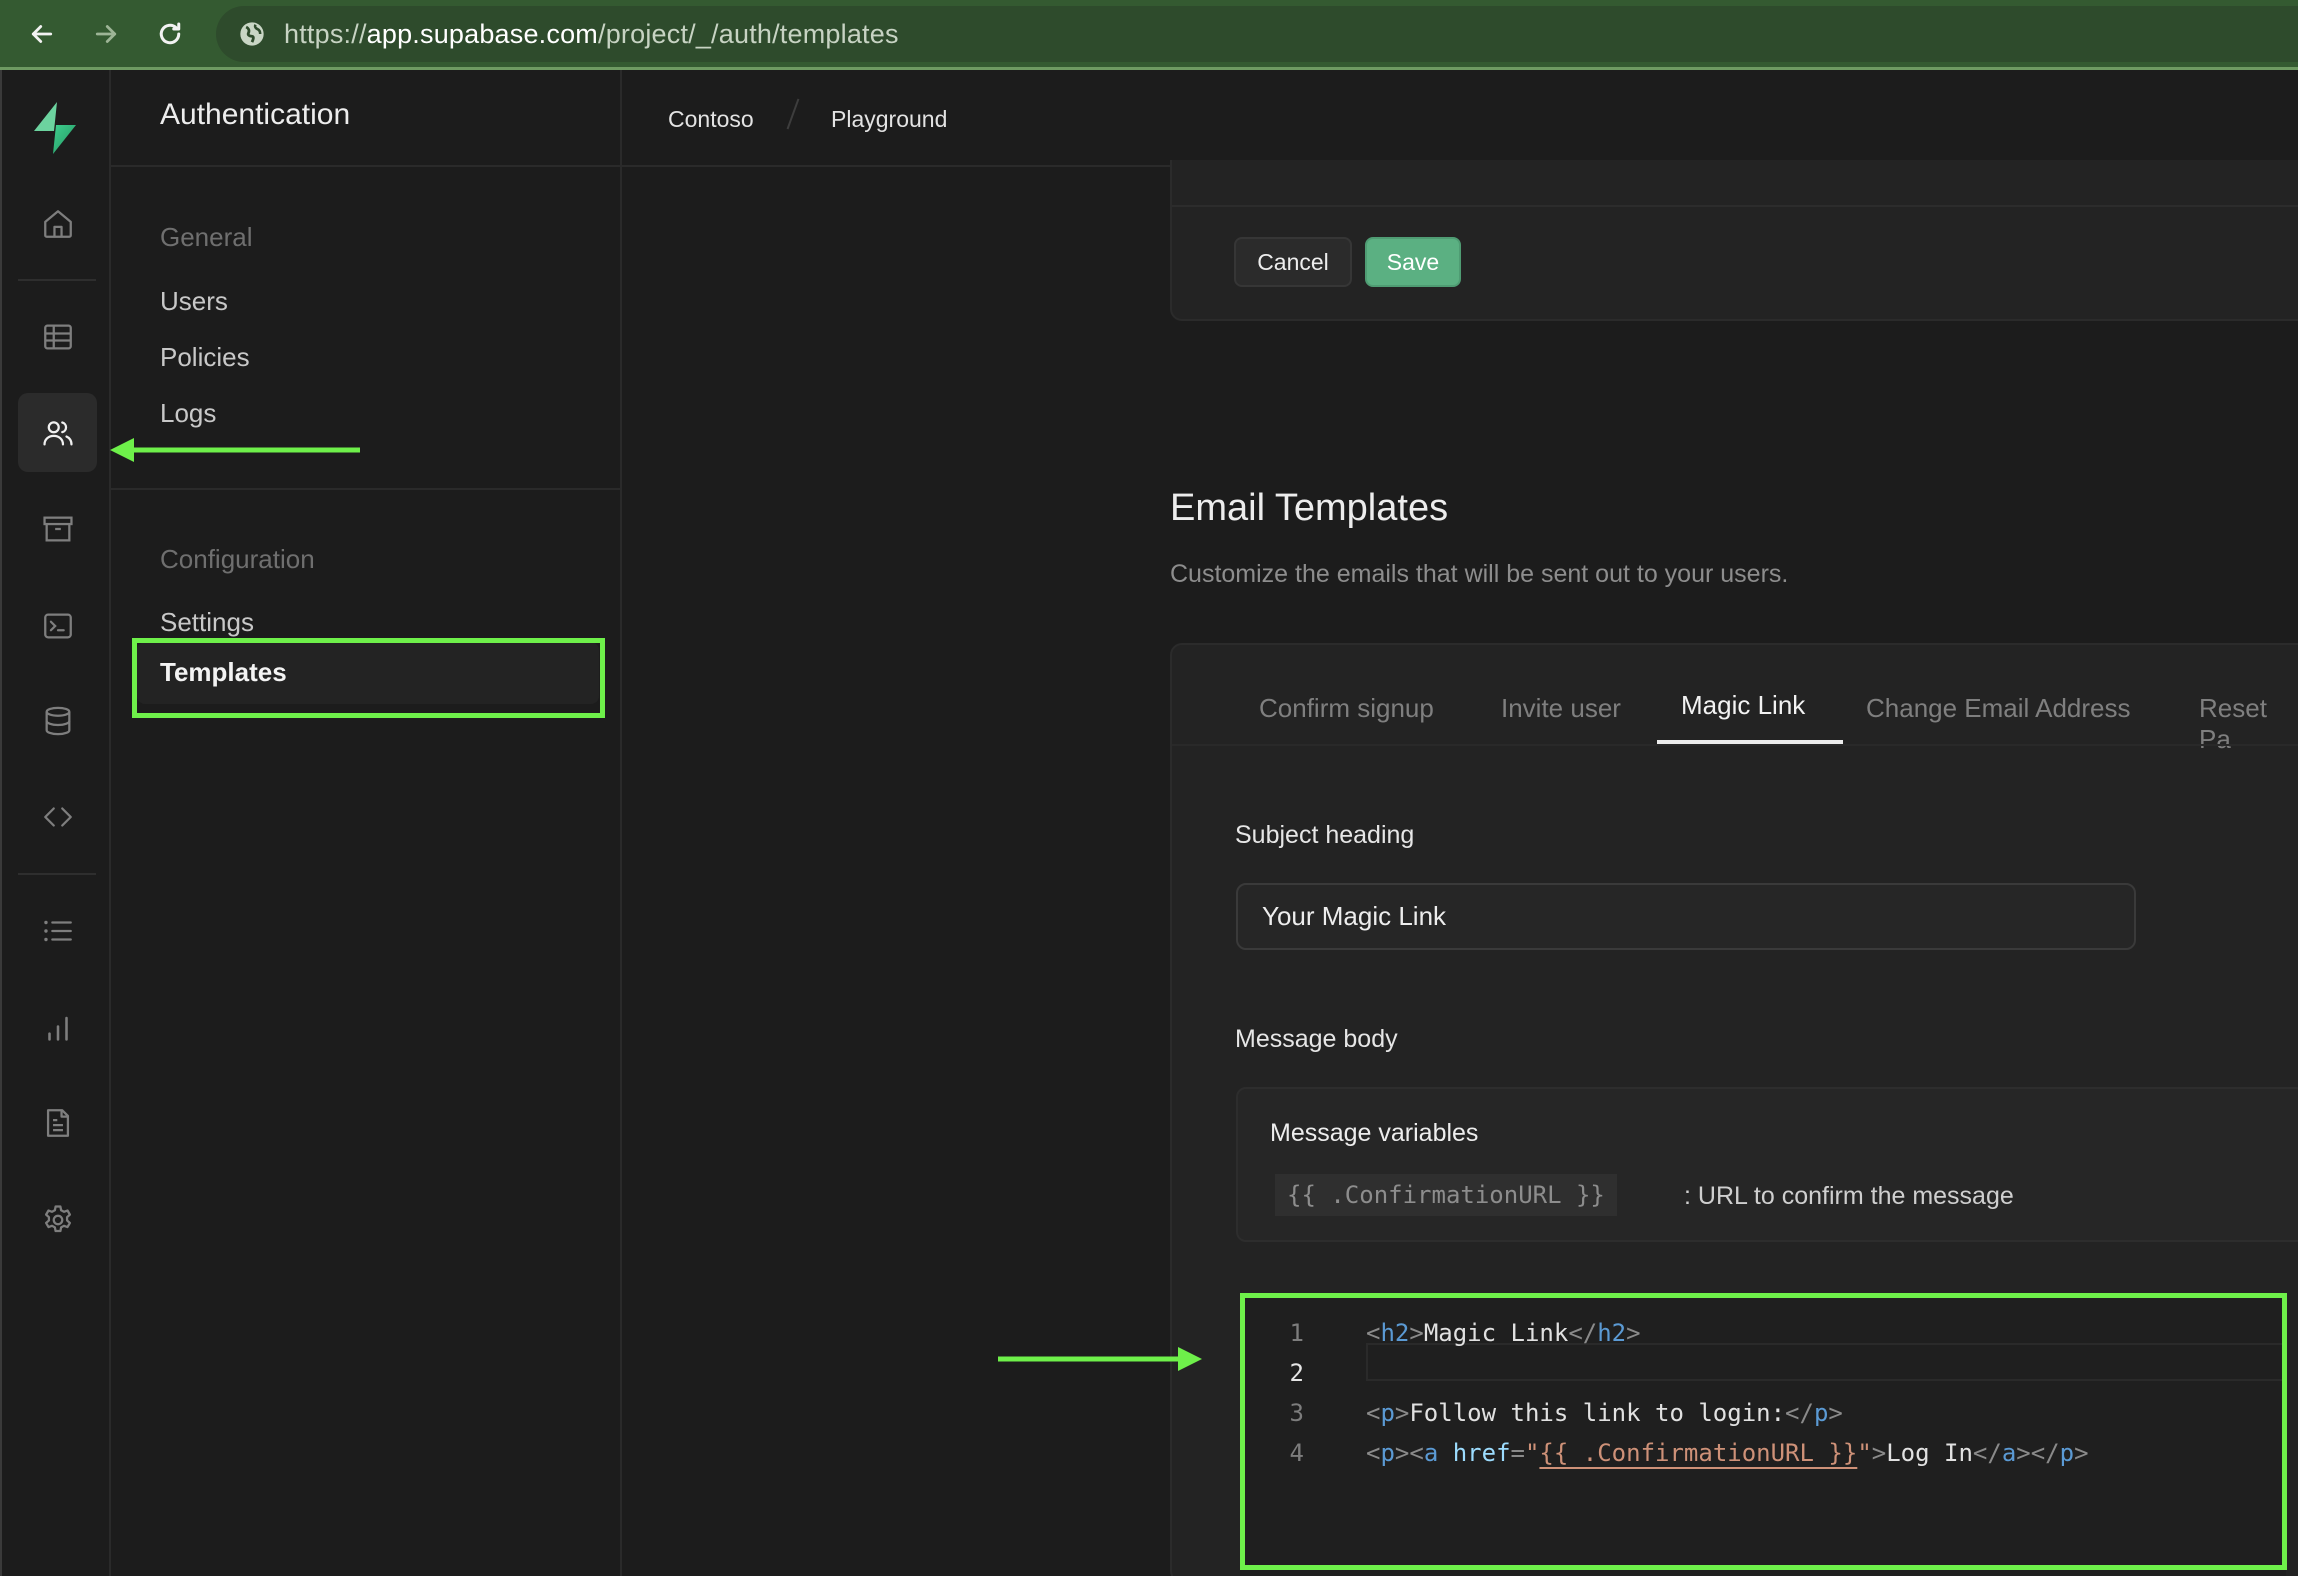 The height and width of the screenshot is (1576, 2298). I want to click on menu-item-users: Users, so click(194, 301).